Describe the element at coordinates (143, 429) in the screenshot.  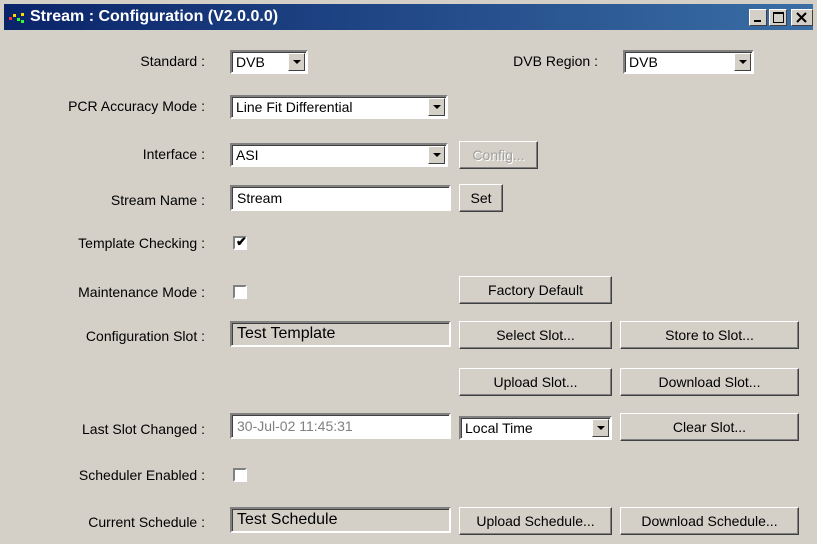
I see `last-slot-changed-label: Last Slot Changed :` at that location.